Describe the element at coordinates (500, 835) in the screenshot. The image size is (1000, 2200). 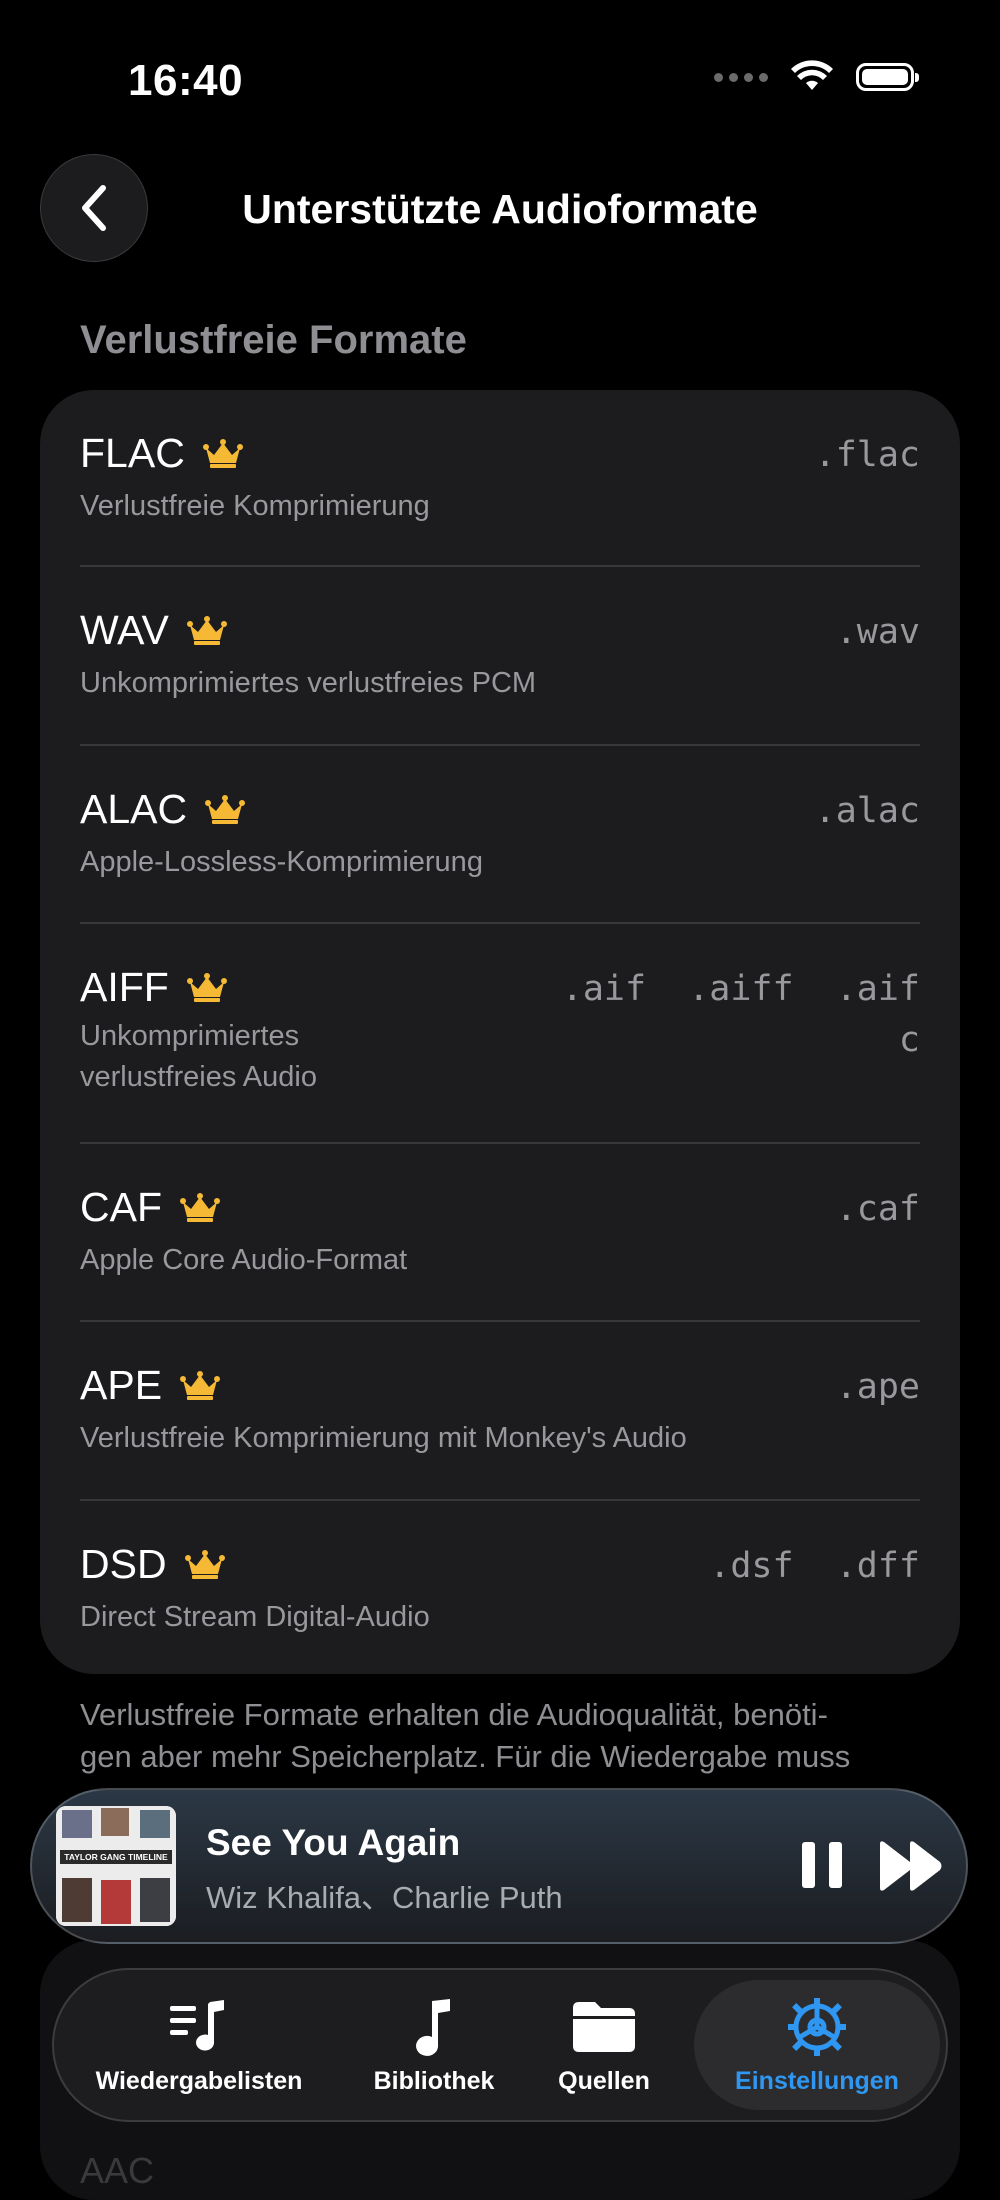
I see `format-row-alac: ALAC Apple-Lossless-Komprimierung .alac` at that location.